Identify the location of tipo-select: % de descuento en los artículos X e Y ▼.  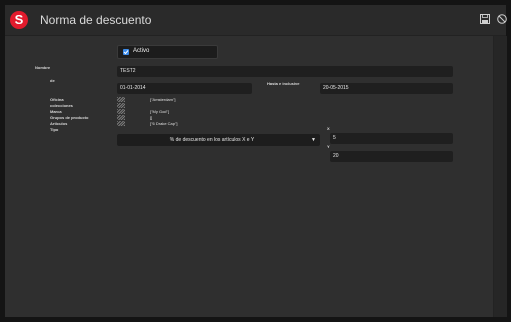
(218, 140).